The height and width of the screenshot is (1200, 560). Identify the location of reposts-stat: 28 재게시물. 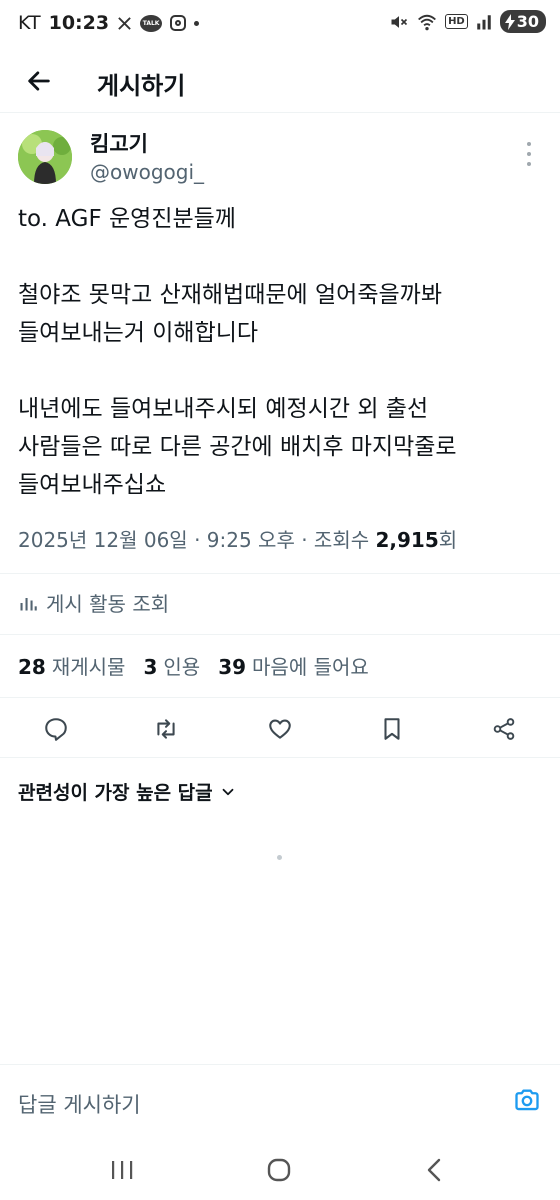
(71, 665).